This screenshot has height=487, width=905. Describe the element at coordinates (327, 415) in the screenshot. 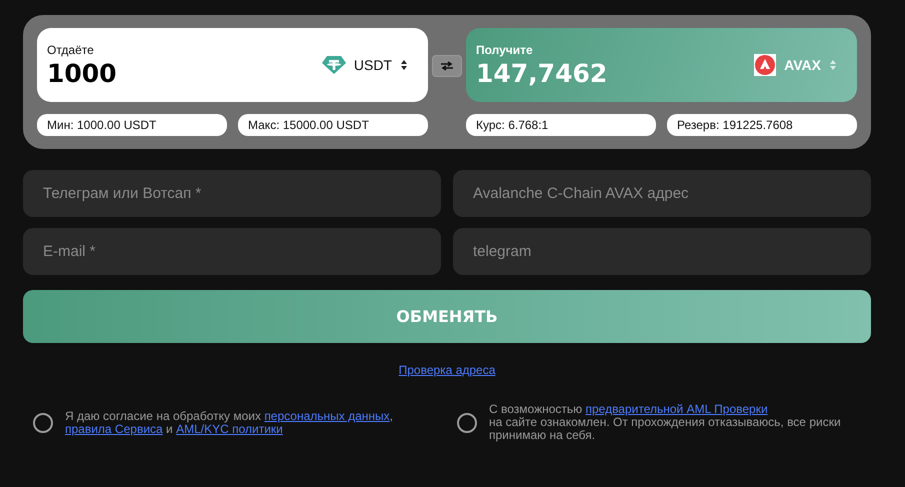

I see `consent-link: персональных данных` at that location.